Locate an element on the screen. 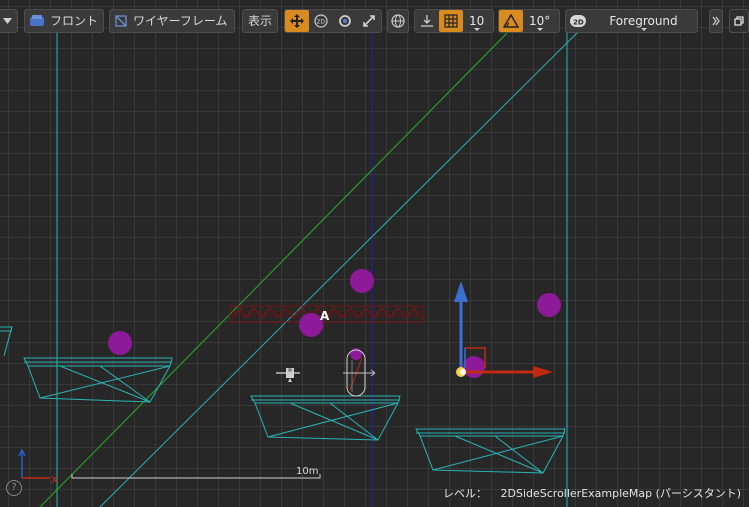 The height and width of the screenshot is (507, 749). platform-left-edge is located at coordinates (6, 341).